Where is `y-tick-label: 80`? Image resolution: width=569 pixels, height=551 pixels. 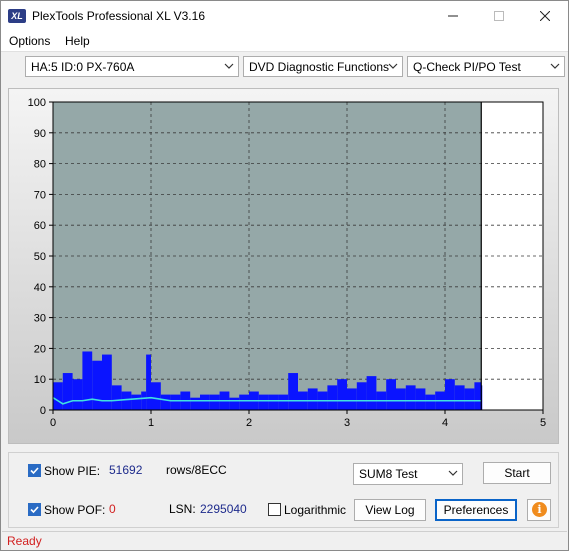 y-tick-label: 80 is located at coordinates (40, 165).